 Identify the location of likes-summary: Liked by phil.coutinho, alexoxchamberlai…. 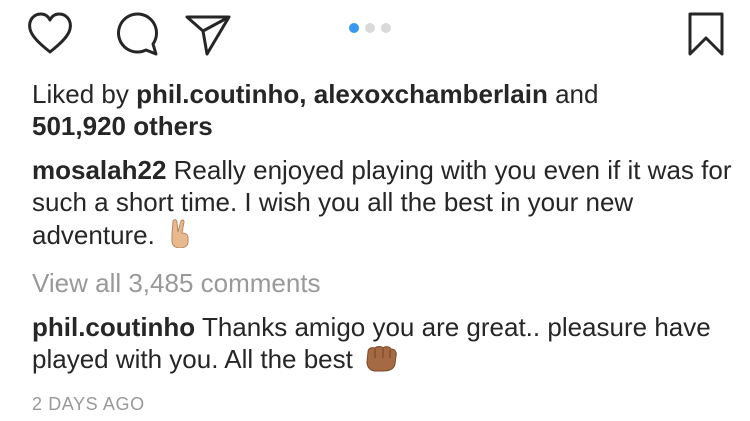
(382, 110).